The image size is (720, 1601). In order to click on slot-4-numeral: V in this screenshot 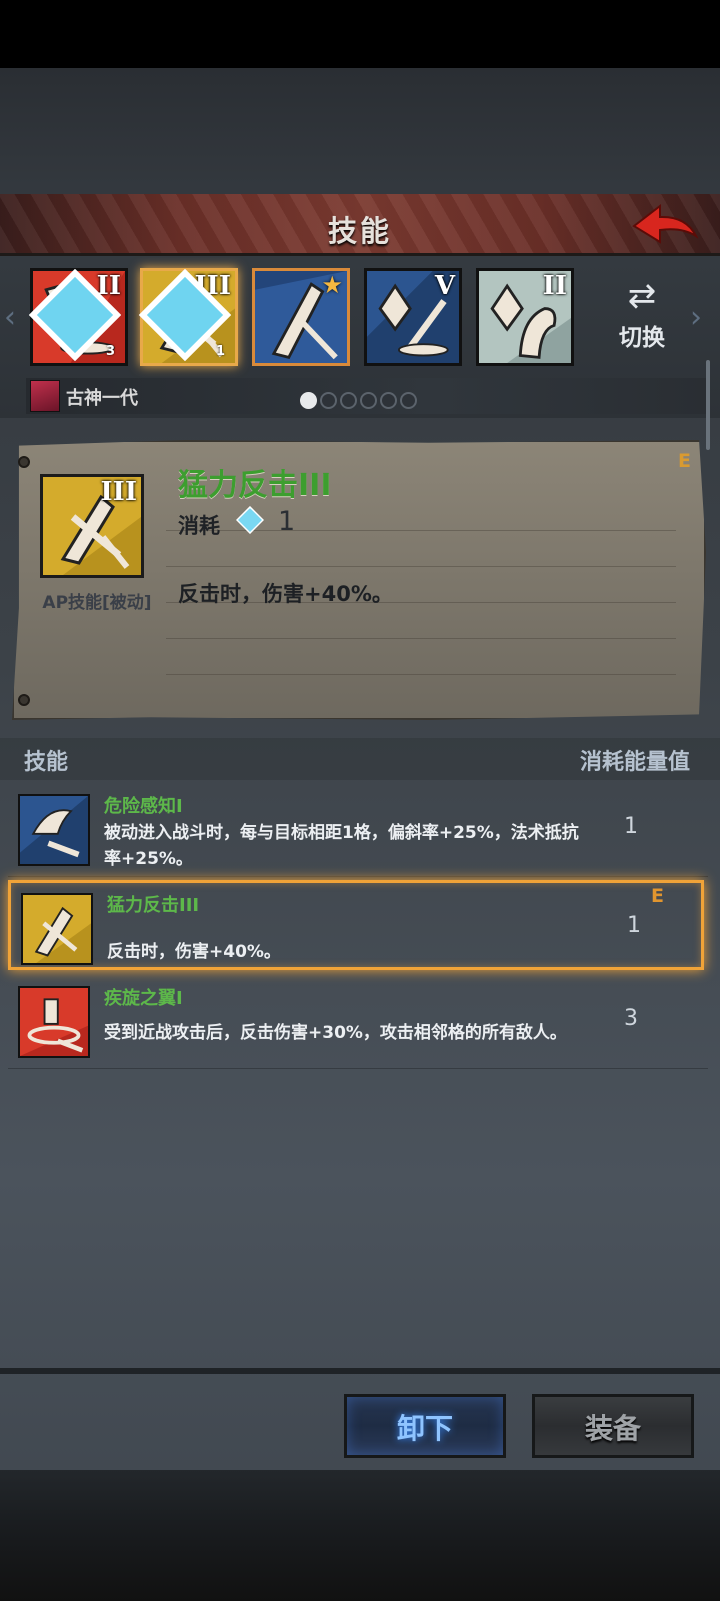, I will do `click(444, 286)`.